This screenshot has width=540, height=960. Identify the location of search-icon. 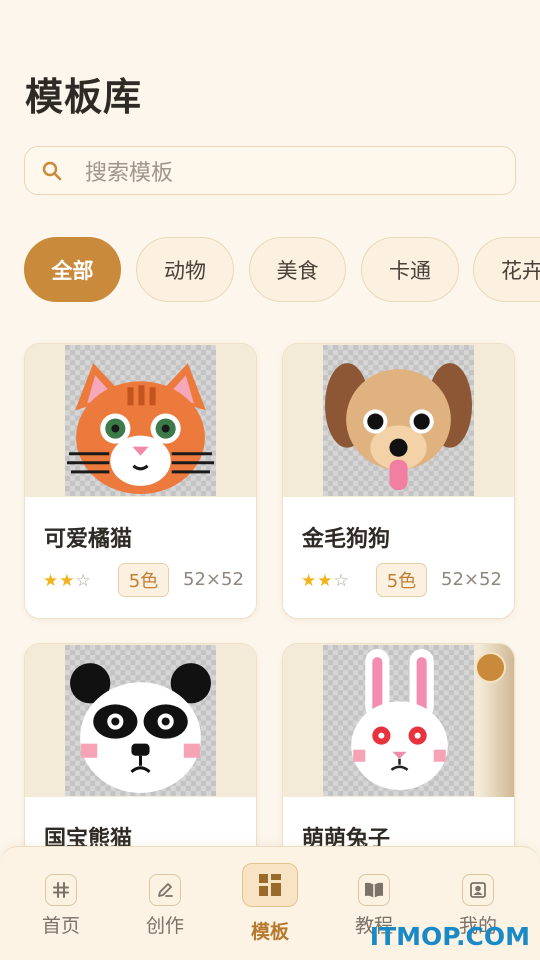
(52, 171).